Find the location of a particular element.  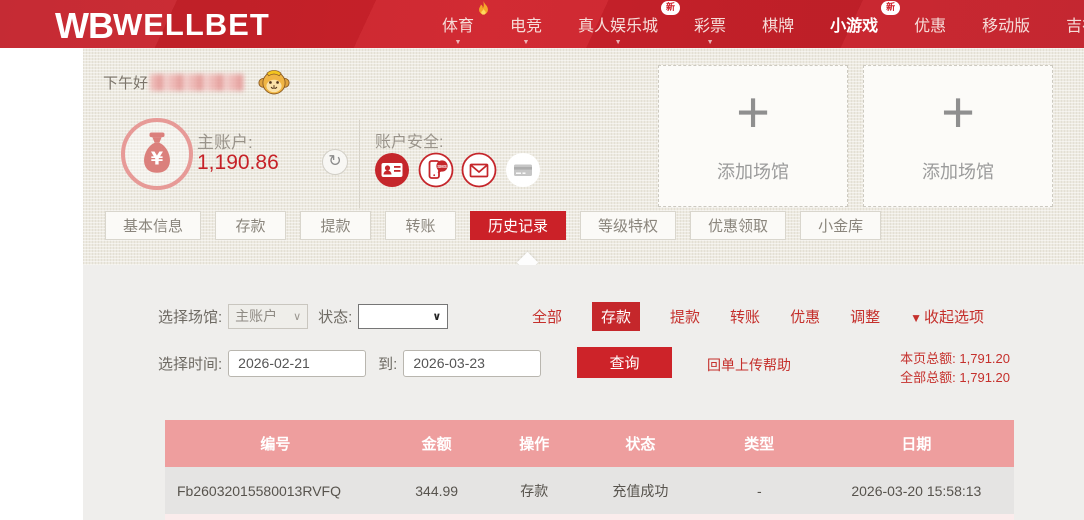

type-link-promo: 优惠 is located at coordinates (805, 316).